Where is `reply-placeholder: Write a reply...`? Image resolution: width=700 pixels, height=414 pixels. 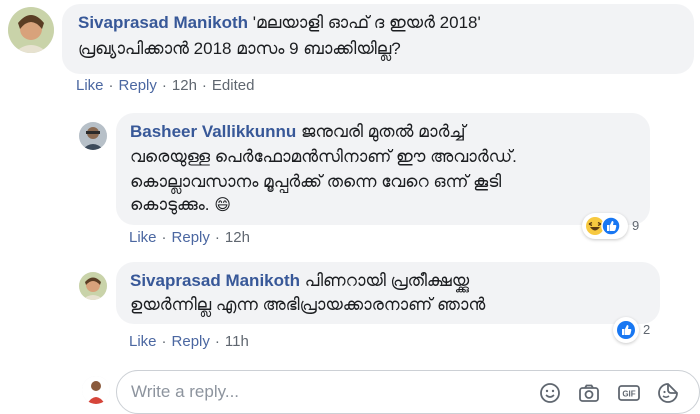 reply-placeholder: Write a reply... is located at coordinates (185, 391).